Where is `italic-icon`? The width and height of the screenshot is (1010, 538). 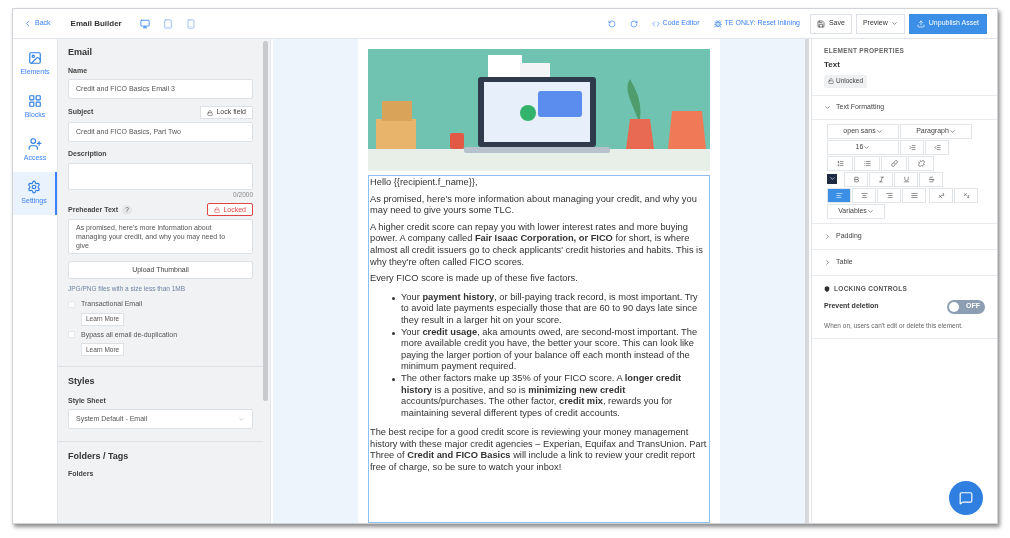
italic-icon is located at coordinates (881, 179).